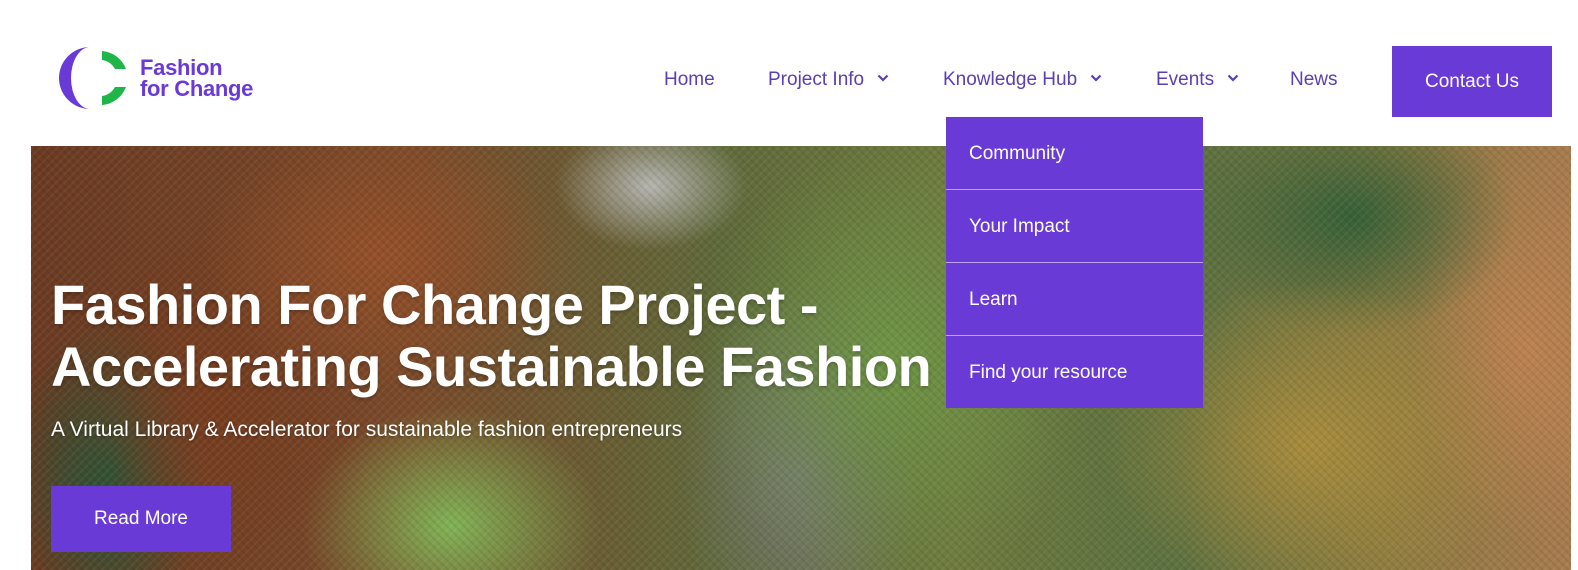 The height and width of the screenshot is (570, 1578). What do you see at coordinates (1019, 226) in the screenshot?
I see `dropdown-item-label: Your Impact` at bounding box center [1019, 226].